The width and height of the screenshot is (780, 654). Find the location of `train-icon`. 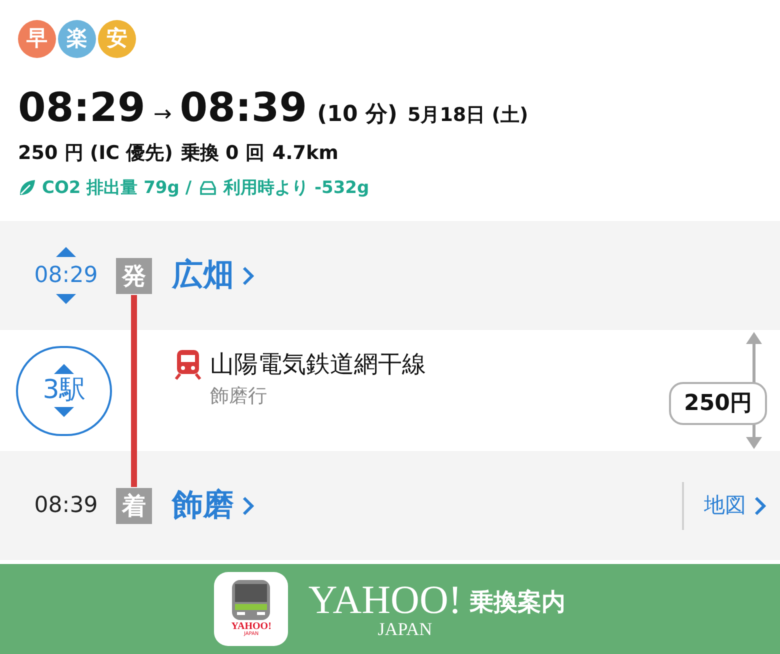

train-icon is located at coordinates (188, 364).